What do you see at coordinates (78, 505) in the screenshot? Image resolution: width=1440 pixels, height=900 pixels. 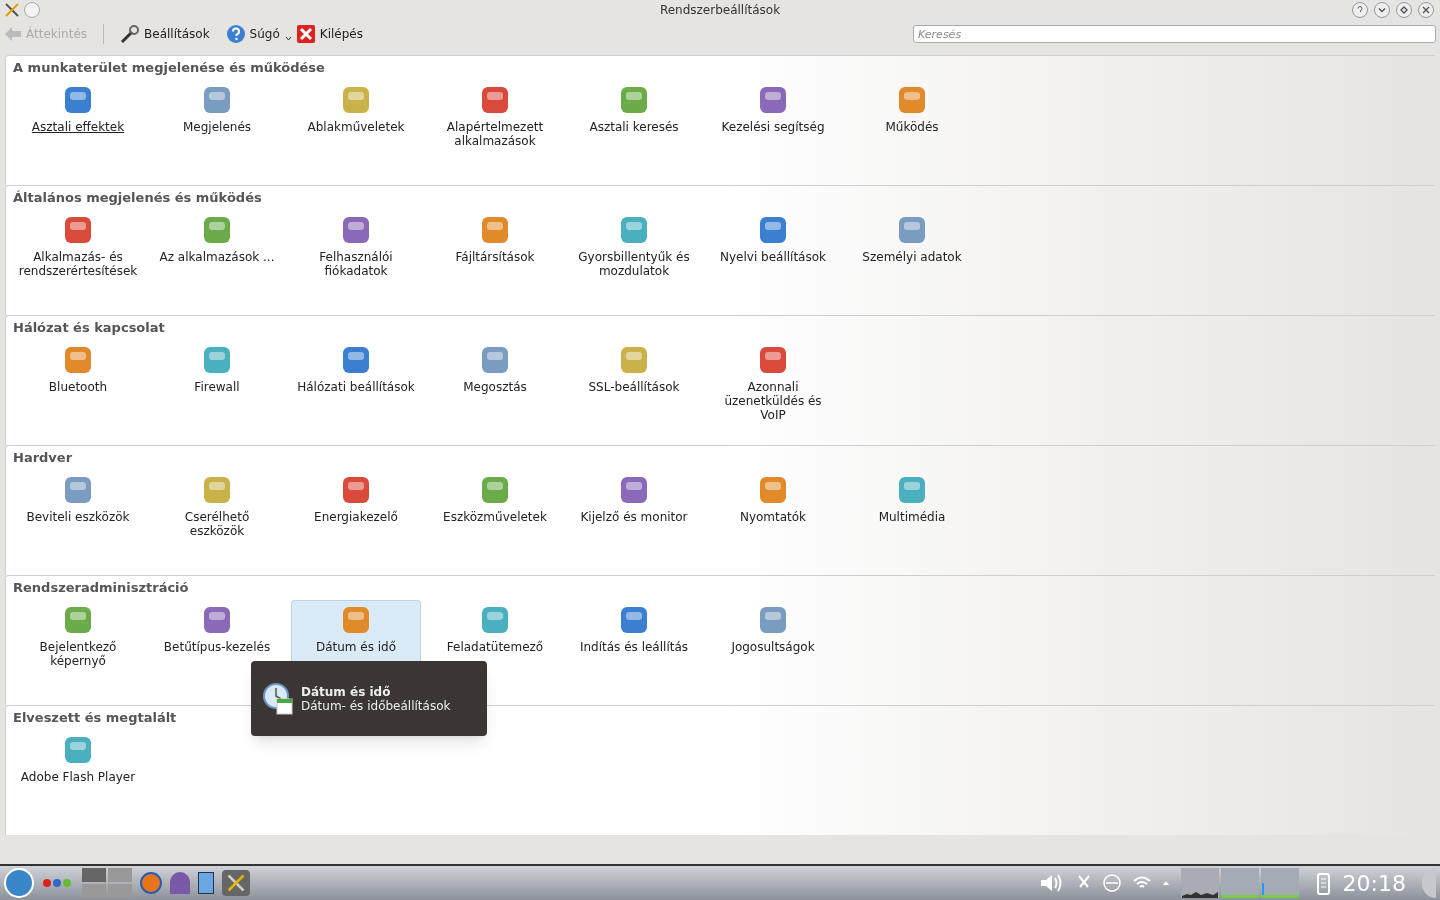 I see `module-item: Beviteli eszközök` at bounding box center [78, 505].